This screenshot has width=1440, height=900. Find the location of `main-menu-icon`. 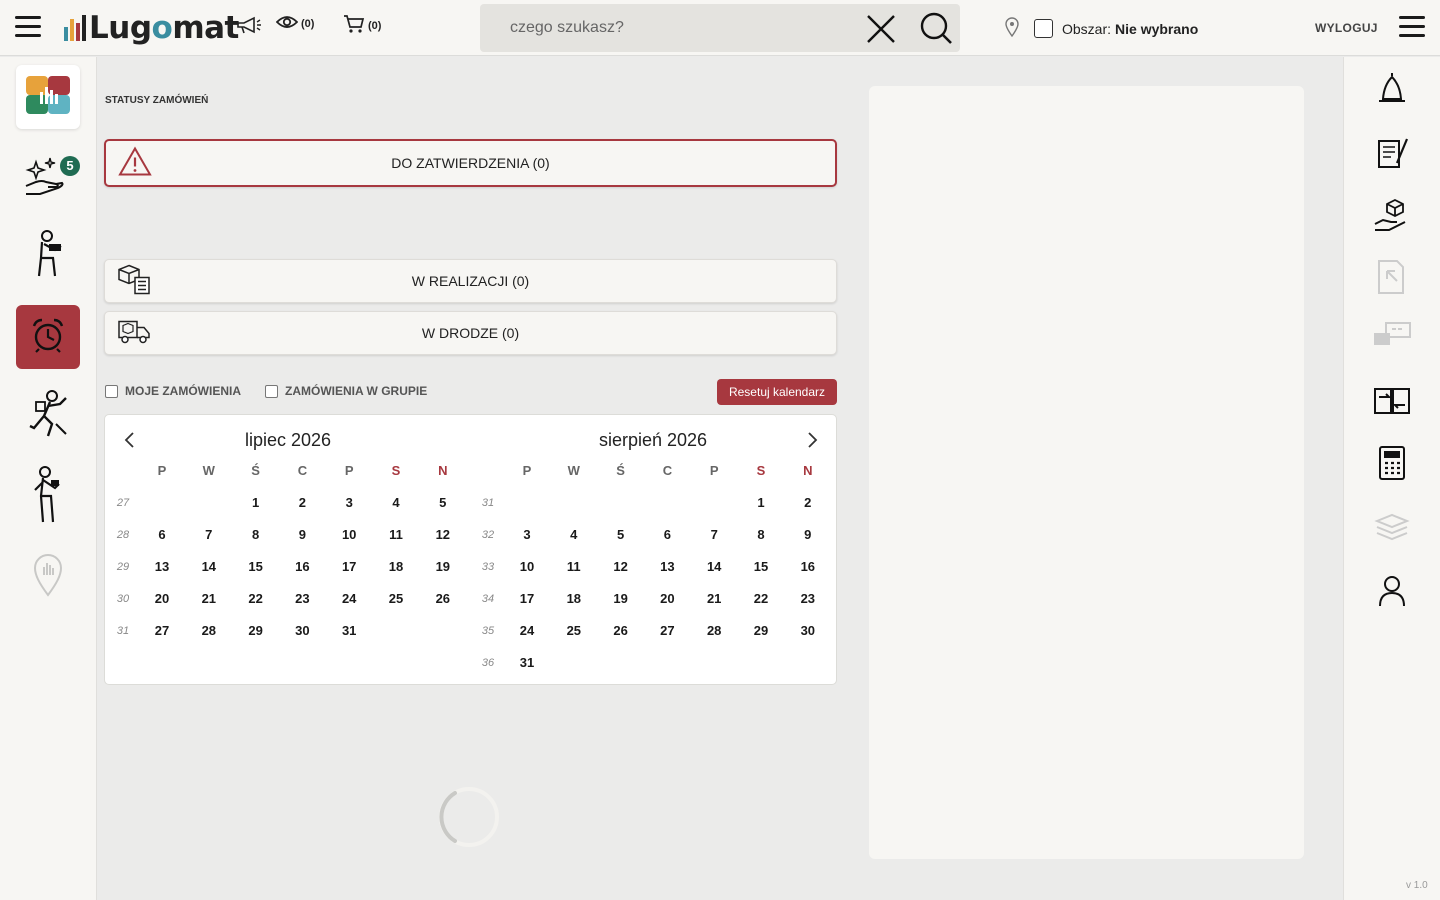

main-menu-icon is located at coordinates (28, 27).